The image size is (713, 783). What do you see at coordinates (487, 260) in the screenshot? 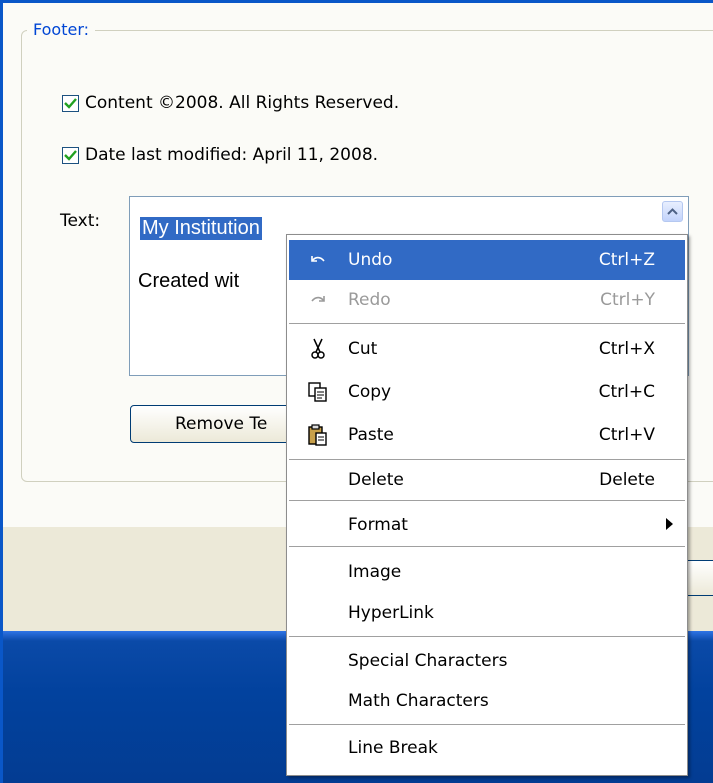
I see `menu-item-undo: Undo Ctrl+Z` at bounding box center [487, 260].